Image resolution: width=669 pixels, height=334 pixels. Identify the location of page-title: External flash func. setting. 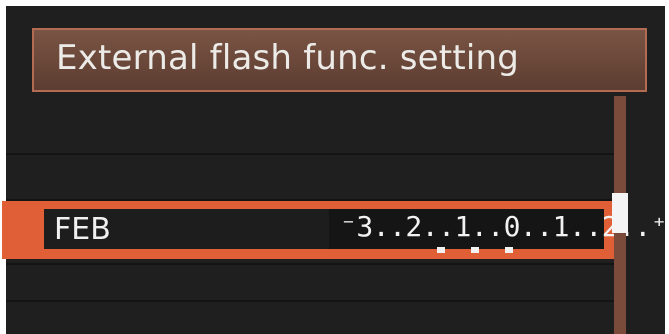
(288, 58).